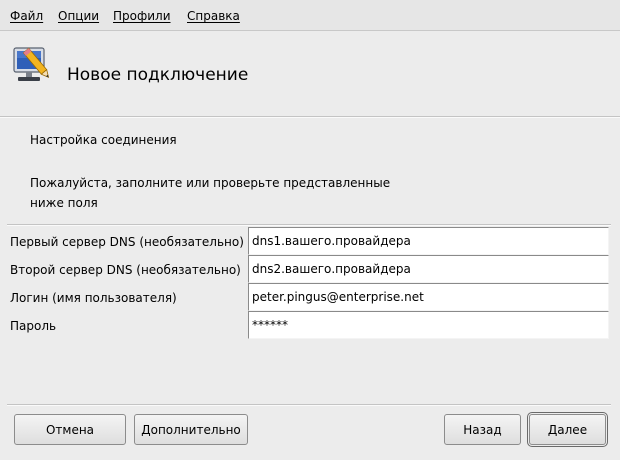  I want to click on back-button: Назад, so click(482, 429).